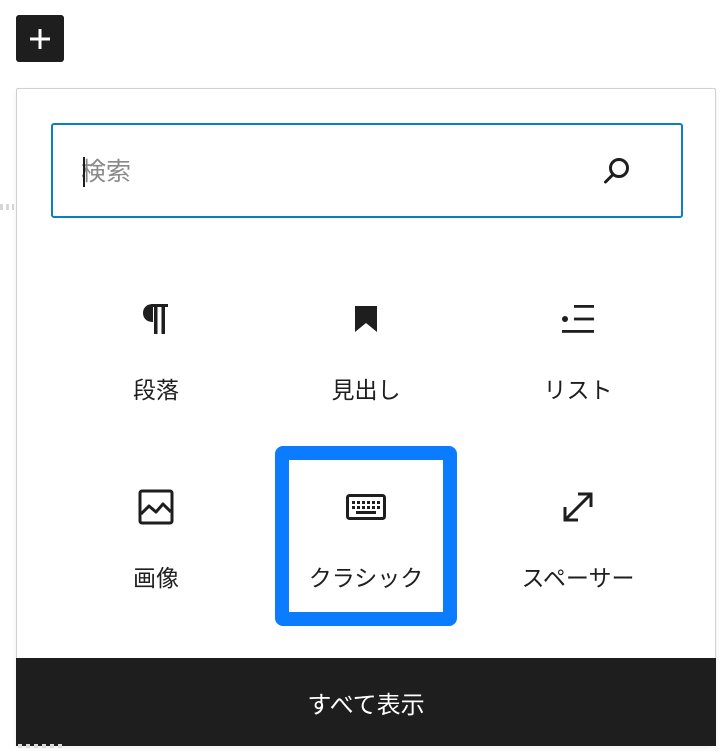  Describe the element at coordinates (331, 171) in the screenshot. I see `search-input` at that location.